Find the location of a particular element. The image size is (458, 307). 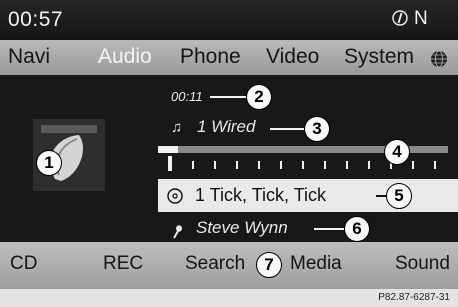

callout-2: 2 is located at coordinates (259, 97).